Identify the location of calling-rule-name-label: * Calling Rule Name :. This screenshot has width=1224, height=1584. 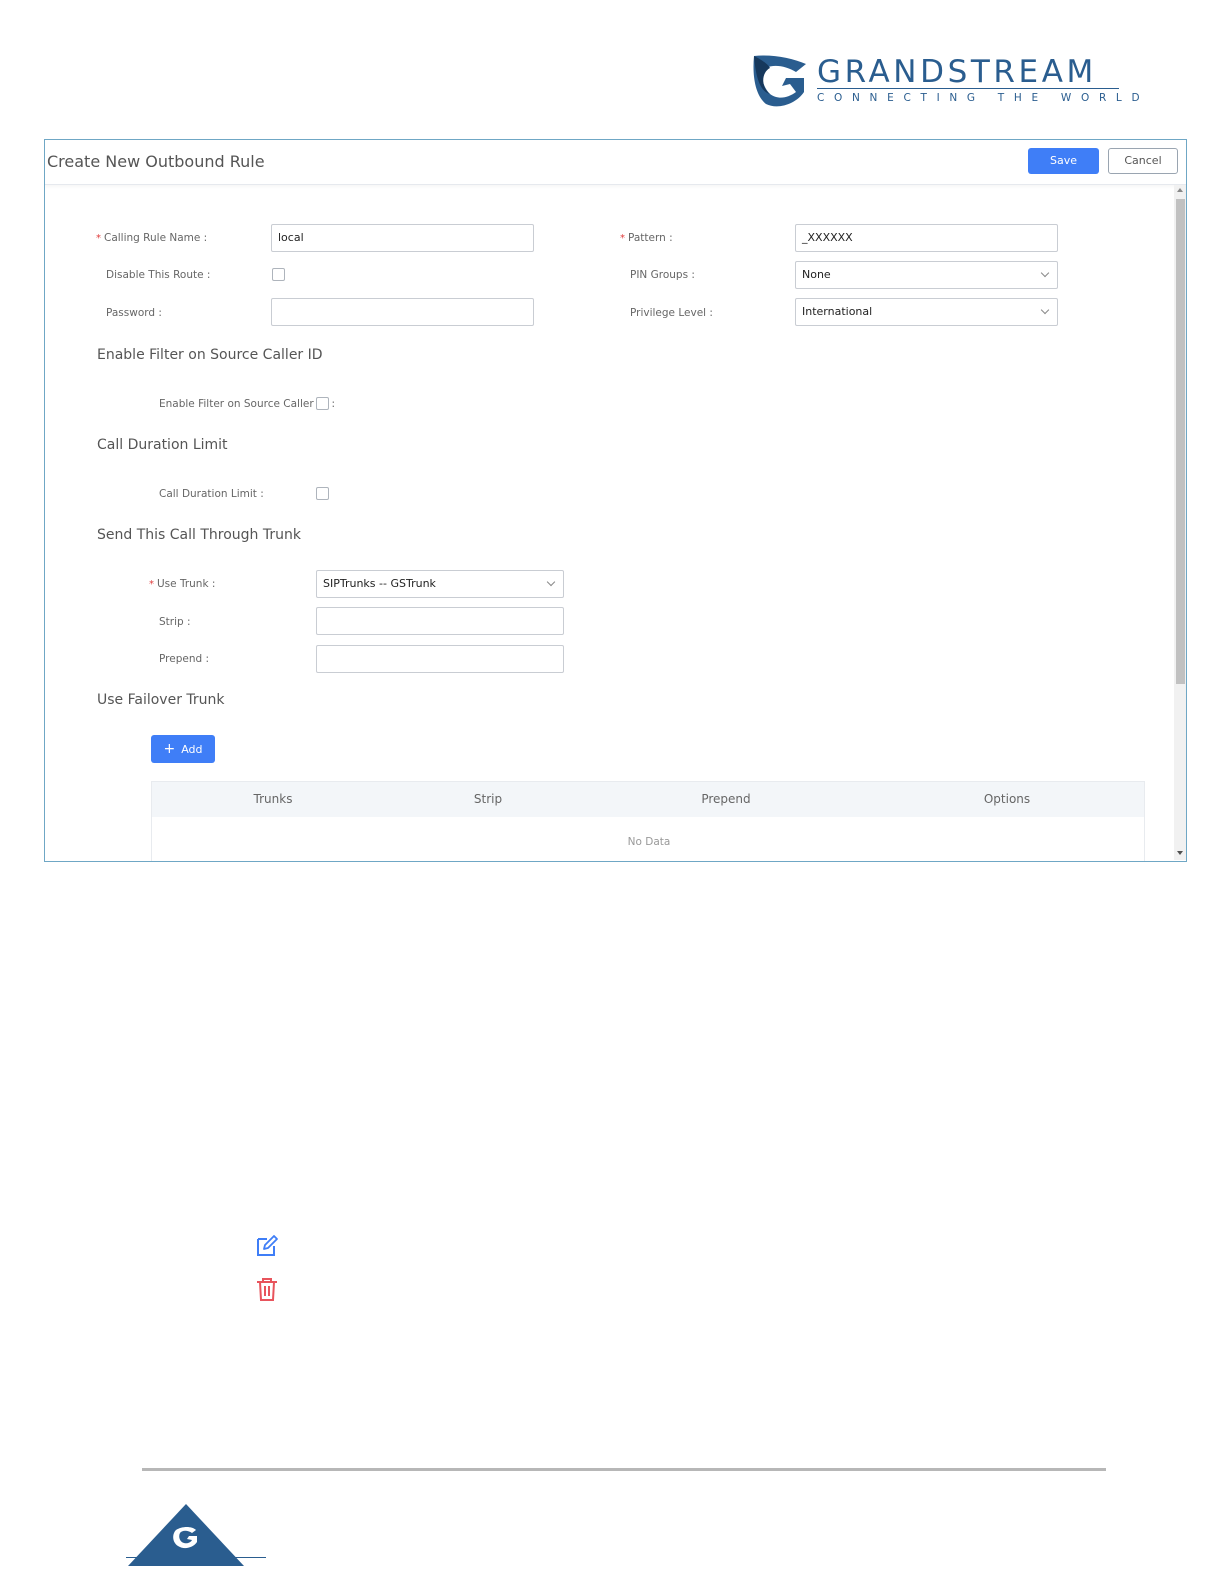
(151, 238).